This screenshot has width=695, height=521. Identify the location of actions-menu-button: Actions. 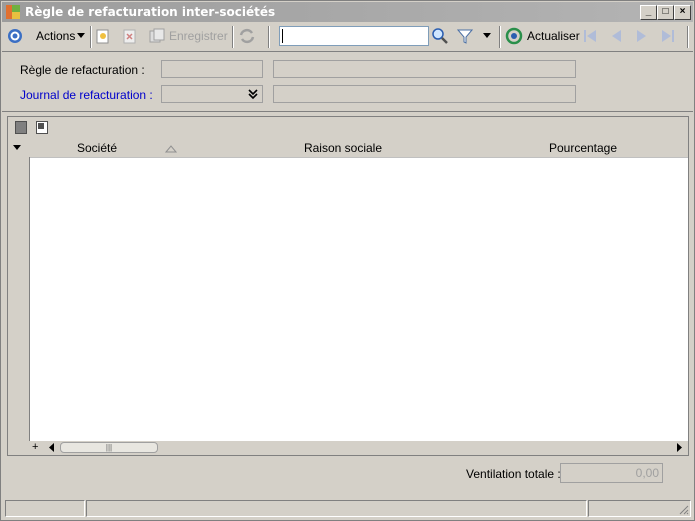
(61, 36).